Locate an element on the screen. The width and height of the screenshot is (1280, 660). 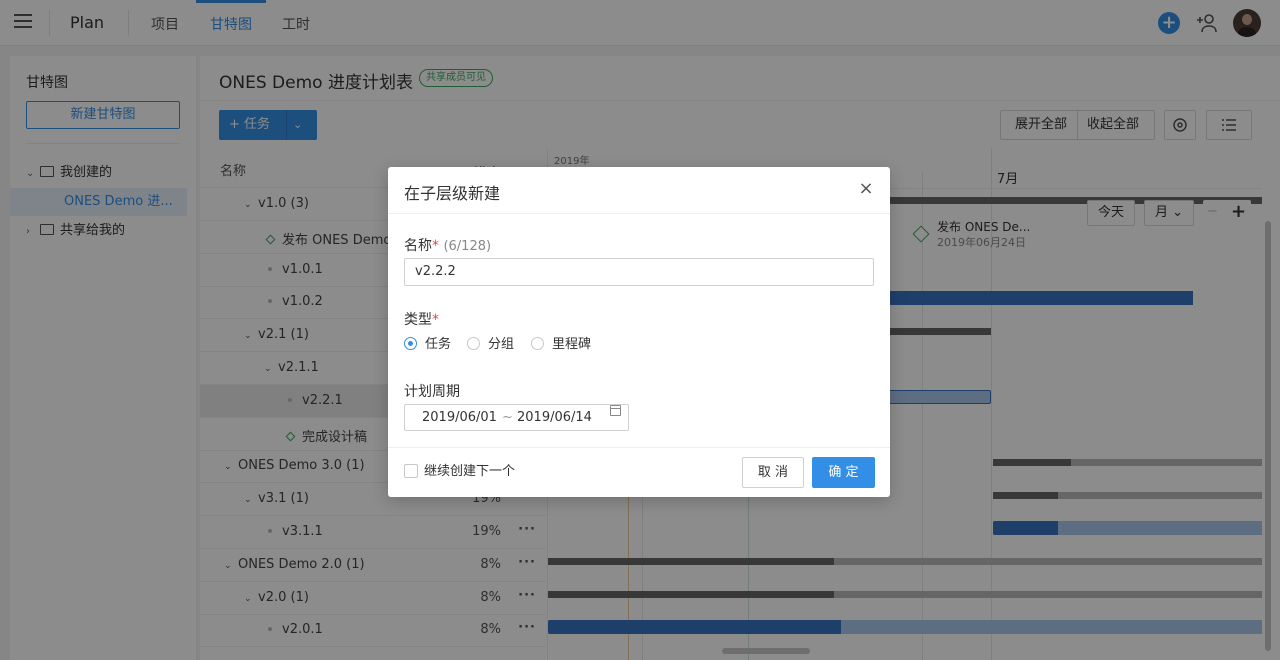
type-label-text: 类型 is located at coordinates (418, 320).